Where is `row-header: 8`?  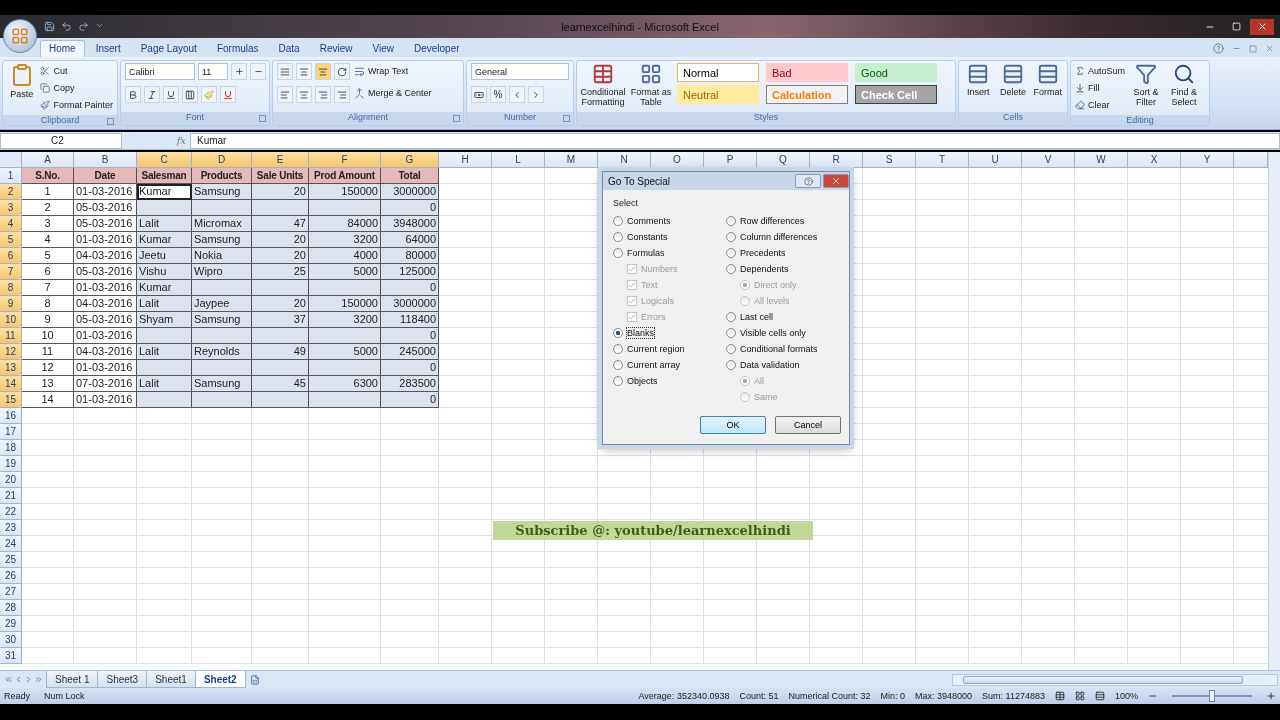 row-header: 8 is located at coordinates (11, 288).